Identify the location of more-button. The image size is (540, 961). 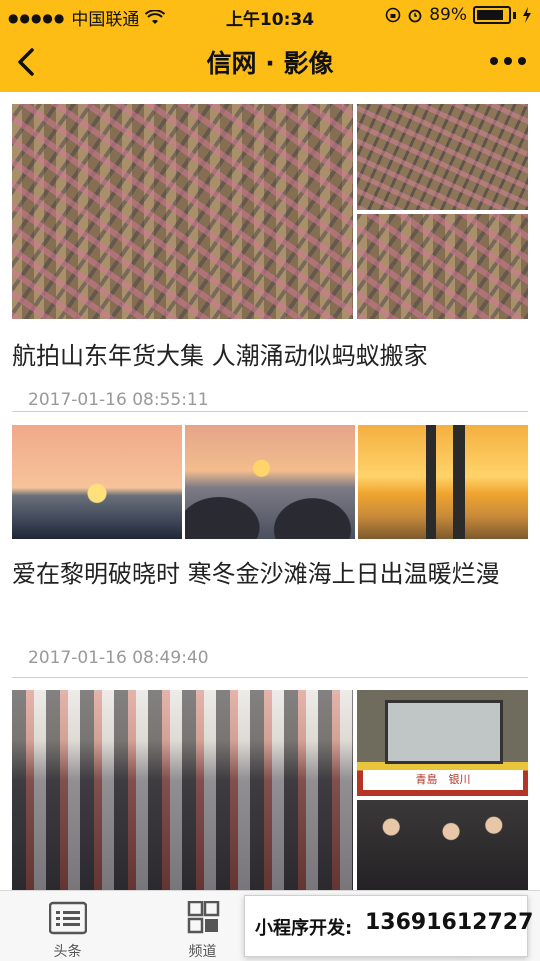
(508, 61).